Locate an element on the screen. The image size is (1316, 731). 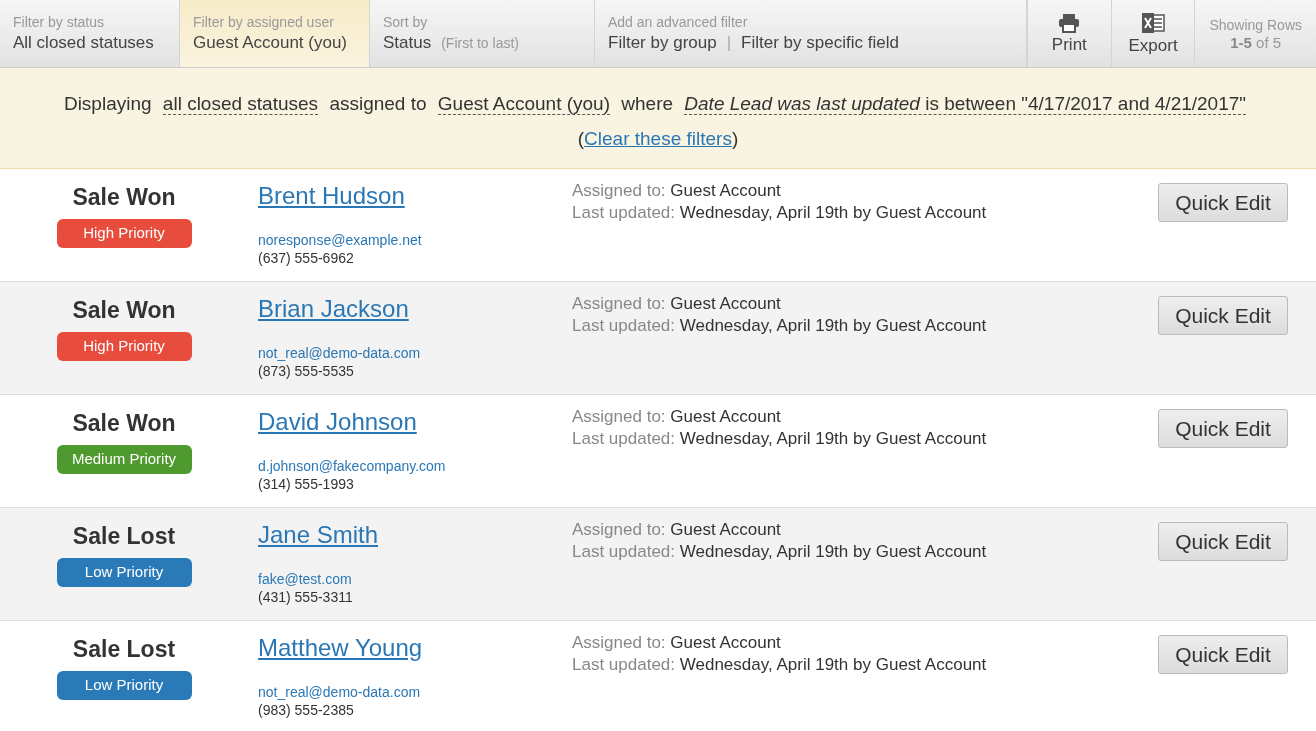
filter-link: Guest Account (you) is located at coordinates (523, 104).